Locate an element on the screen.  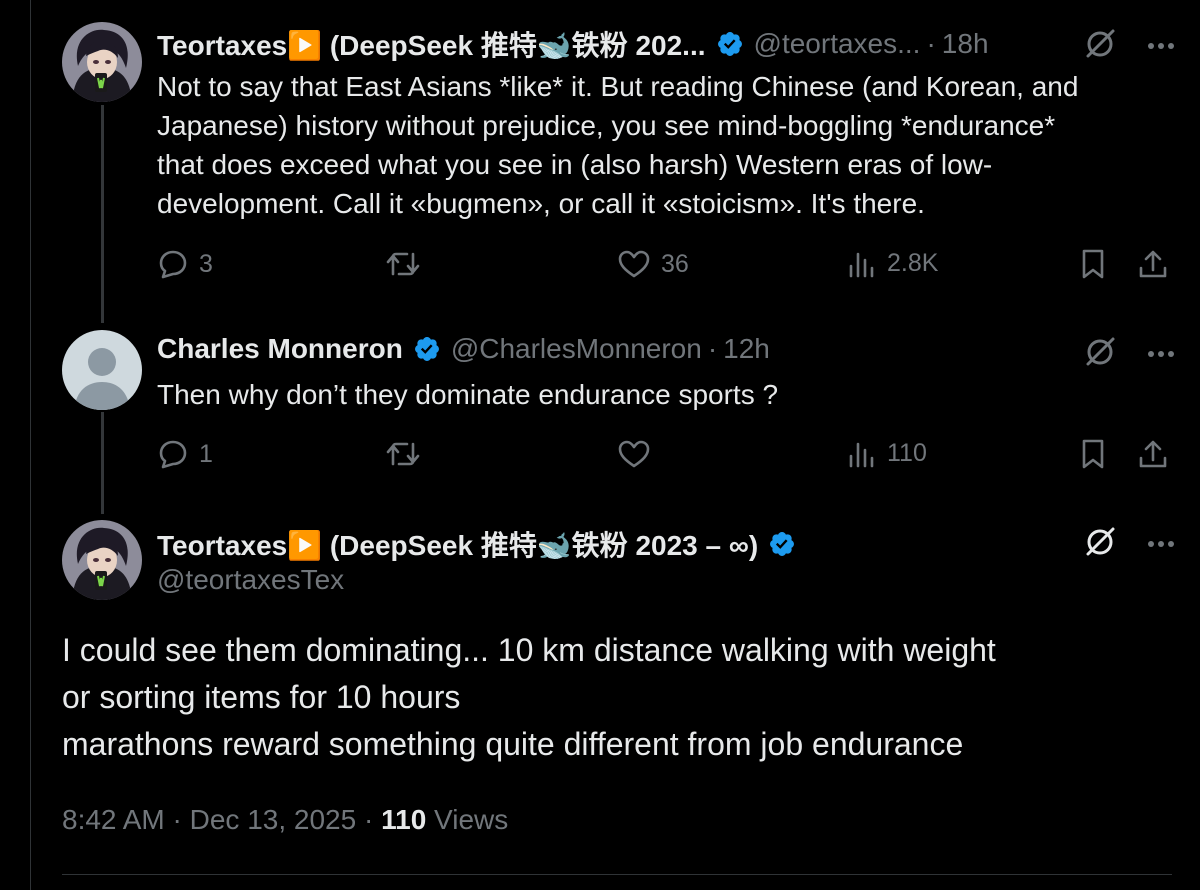
views-count: 2.8K is located at coordinates (913, 262).